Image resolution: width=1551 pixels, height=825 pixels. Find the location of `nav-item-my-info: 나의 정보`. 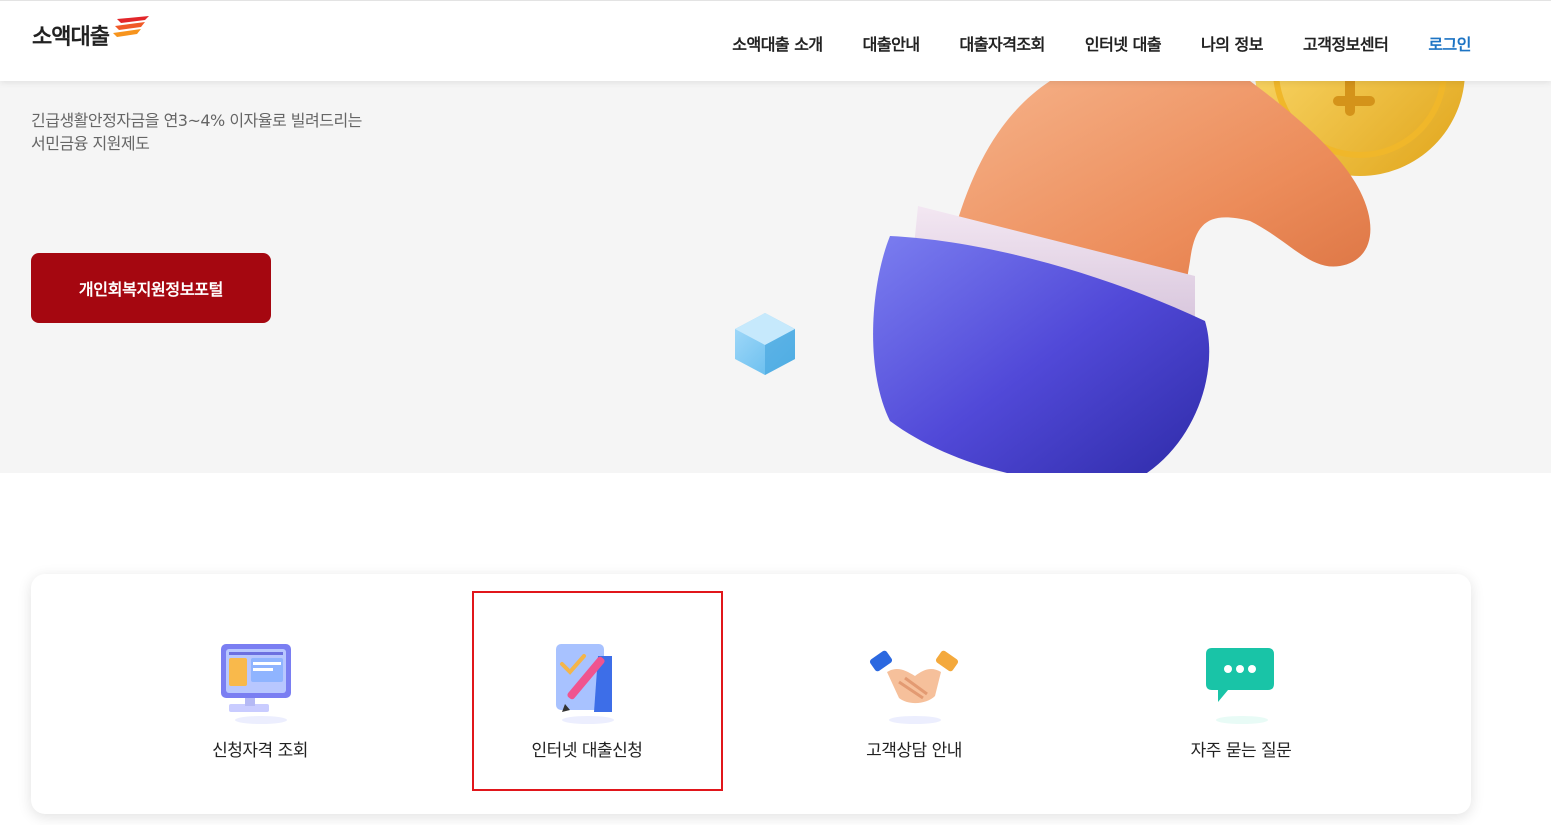

nav-item-my-info: 나의 정보 is located at coordinates (1232, 43).